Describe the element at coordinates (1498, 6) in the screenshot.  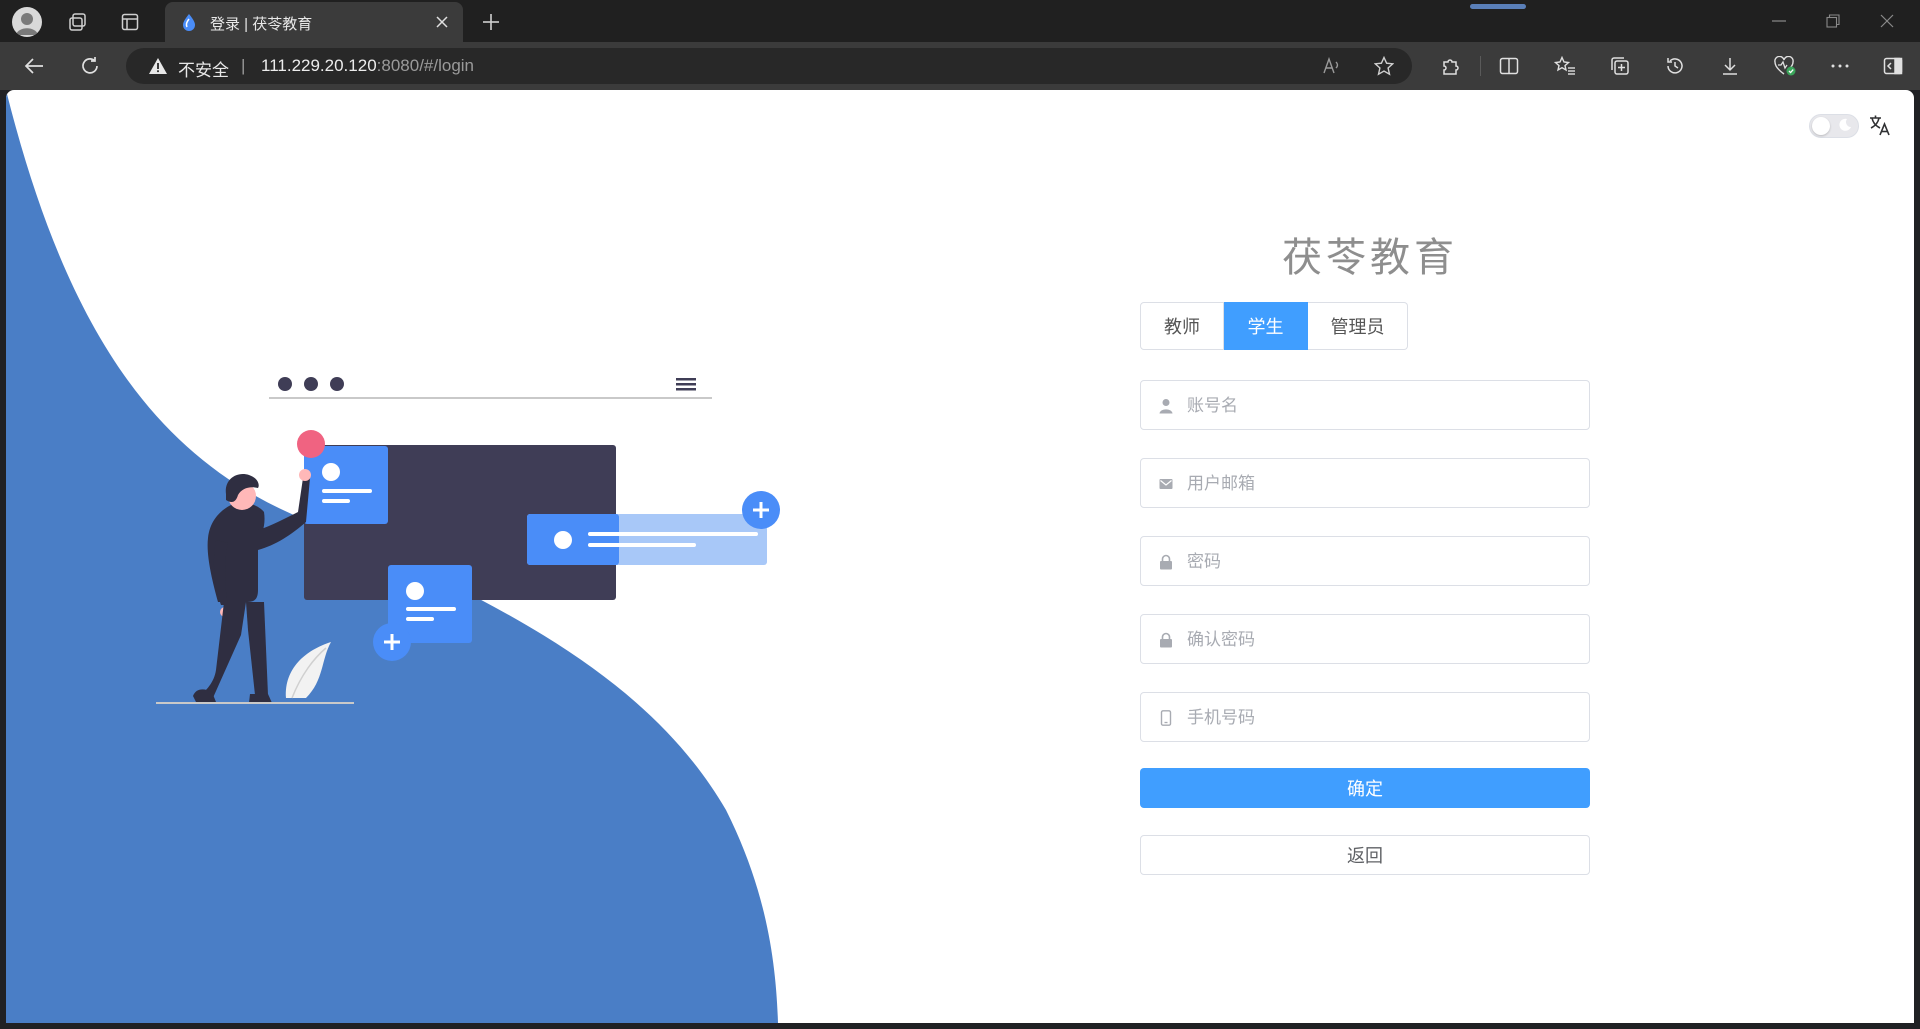
I see `scroll-indicator` at that location.